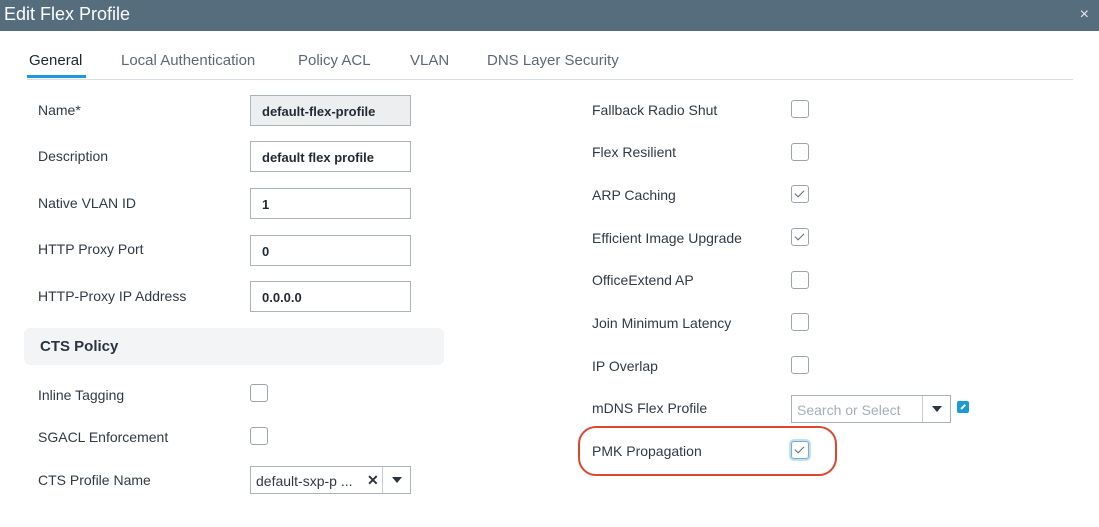 This screenshot has height=527, width=1099. I want to click on fallback-radio-shut-checkbox, so click(800, 109).